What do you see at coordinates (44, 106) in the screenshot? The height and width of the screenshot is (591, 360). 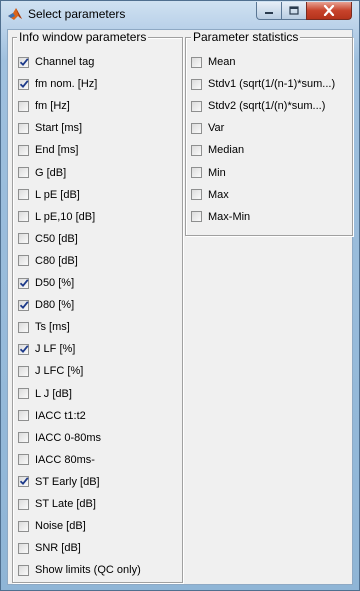 I see `checkbox-fm-hz: fm [Hz]` at bounding box center [44, 106].